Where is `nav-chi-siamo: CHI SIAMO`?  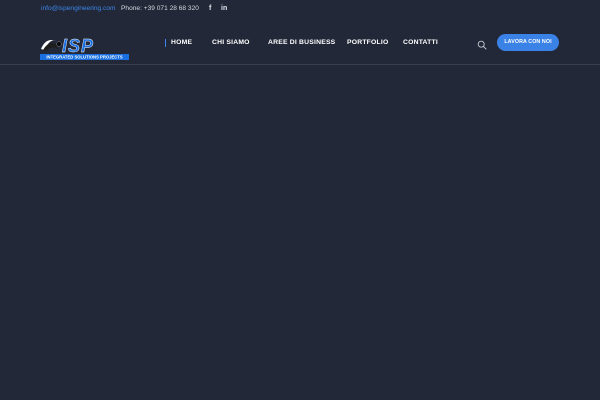 nav-chi-siamo: CHI SIAMO is located at coordinates (231, 42).